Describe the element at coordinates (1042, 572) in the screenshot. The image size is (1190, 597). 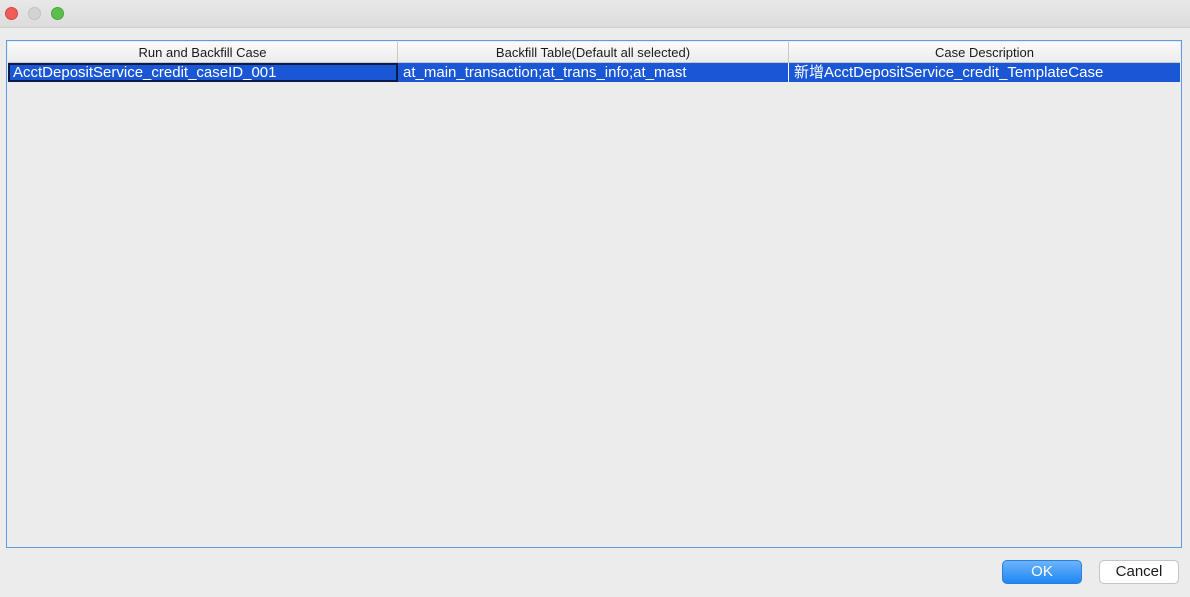
I see `ok-button: OK` at that location.